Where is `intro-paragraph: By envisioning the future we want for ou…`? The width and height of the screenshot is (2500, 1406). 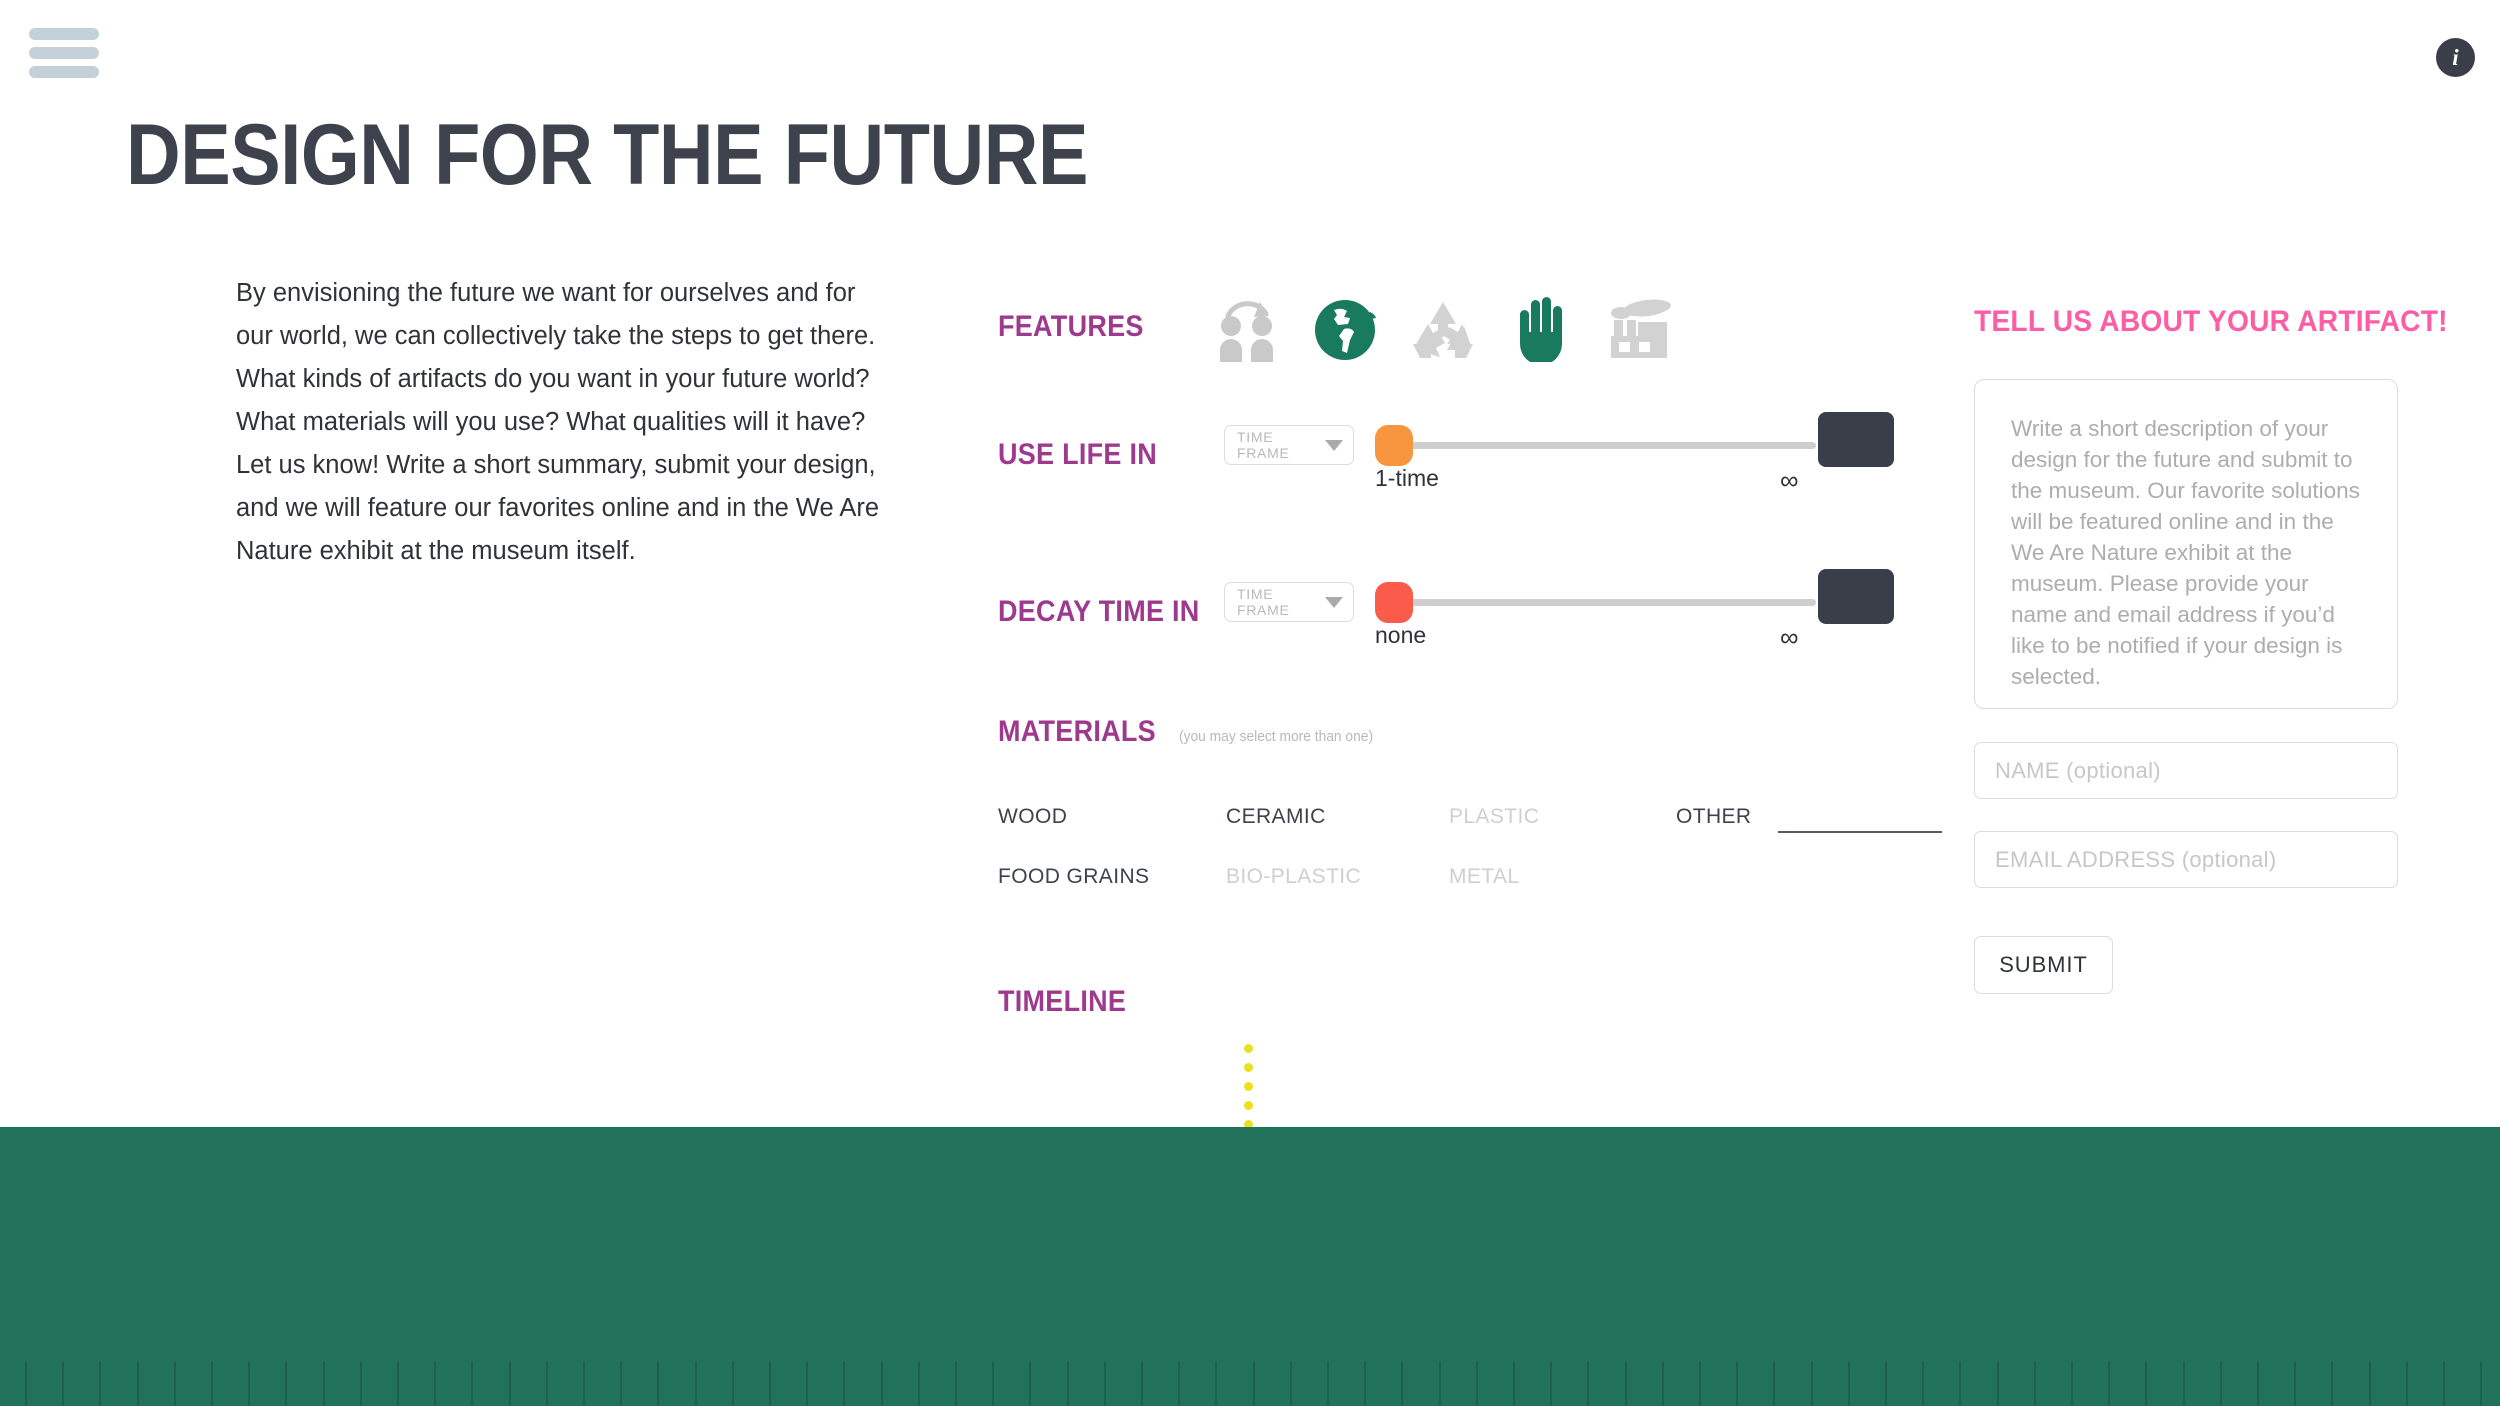 intro-paragraph: By envisioning the future we want for ou… is located at coordinates (558, 422).